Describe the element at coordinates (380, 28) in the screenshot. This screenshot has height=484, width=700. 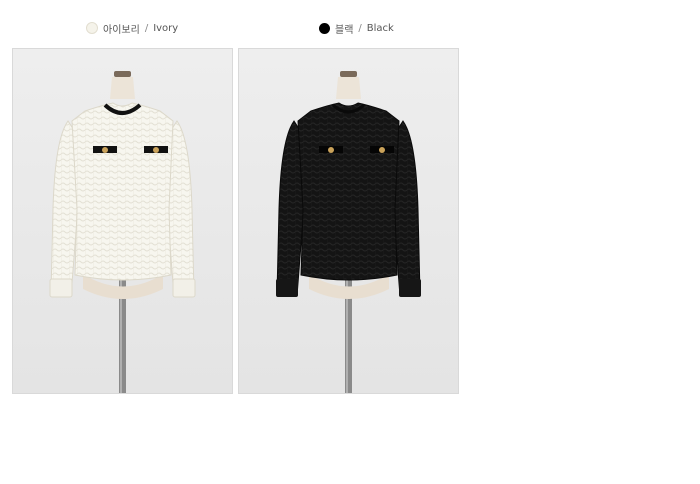
I see `black-label-en: Black` at that location.